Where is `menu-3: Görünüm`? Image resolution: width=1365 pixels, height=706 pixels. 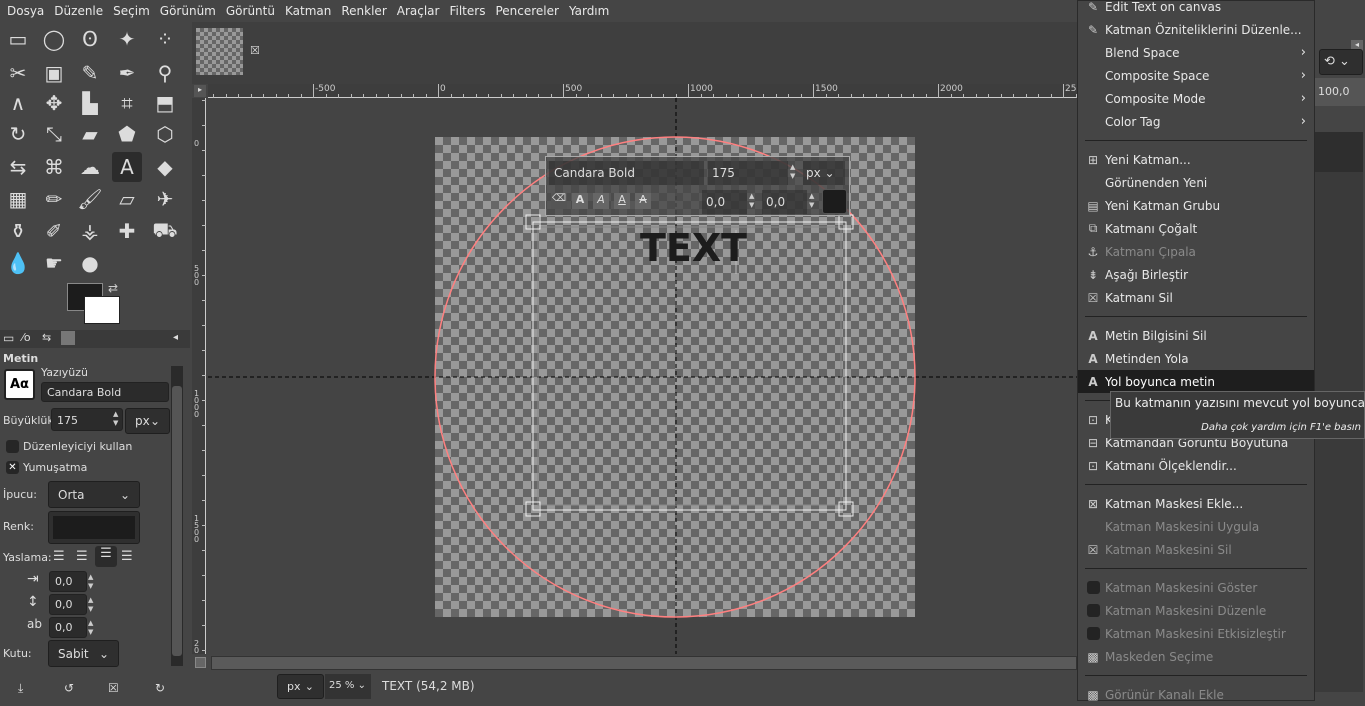 menu-3: Görünüm is located at coordinates (188, 11).